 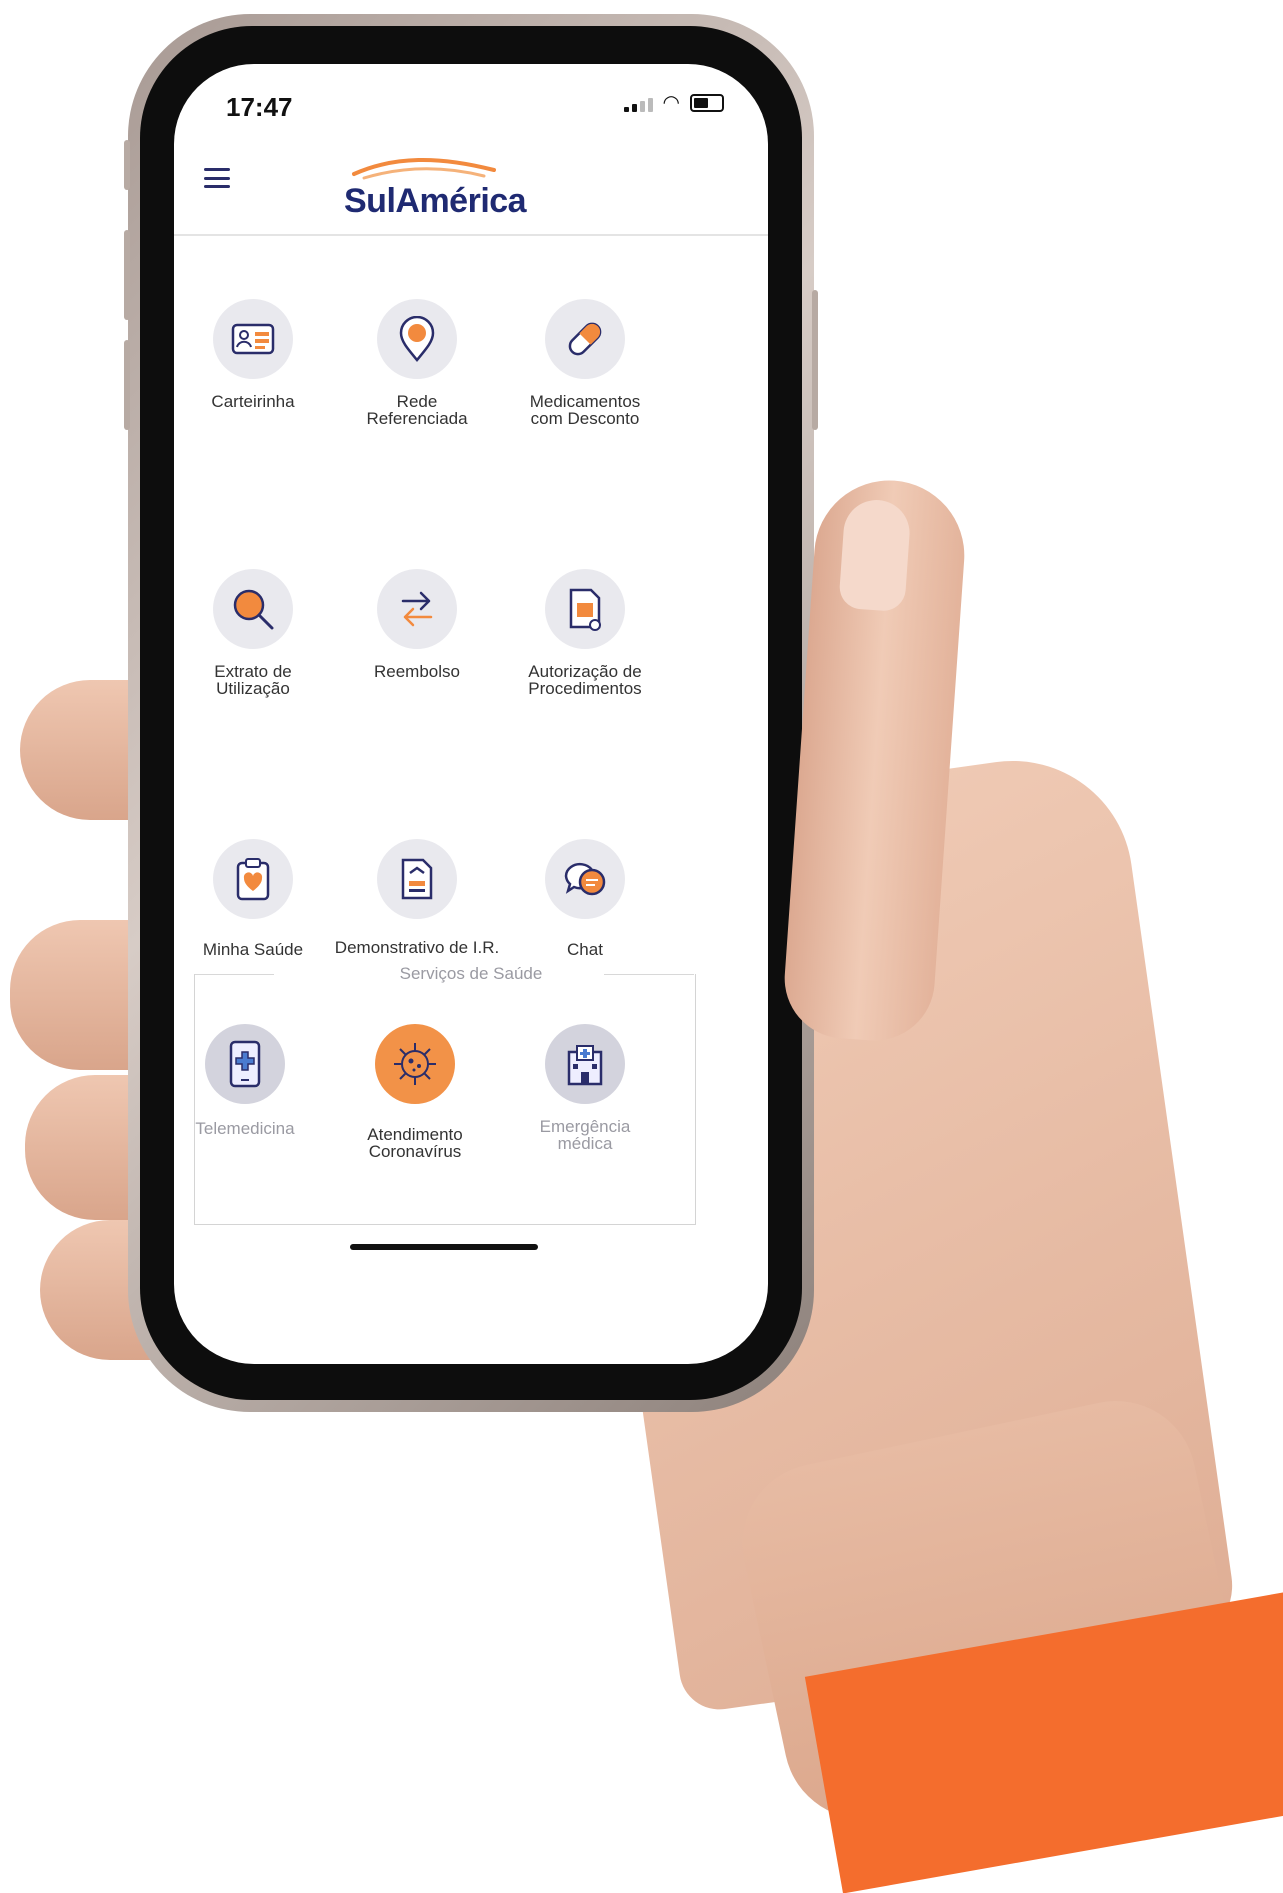 What do you see at coordinates (417, 410) in the screenshot?
I see `menu-item-label: Rede Referenciada` at bounding box center [417, 410].